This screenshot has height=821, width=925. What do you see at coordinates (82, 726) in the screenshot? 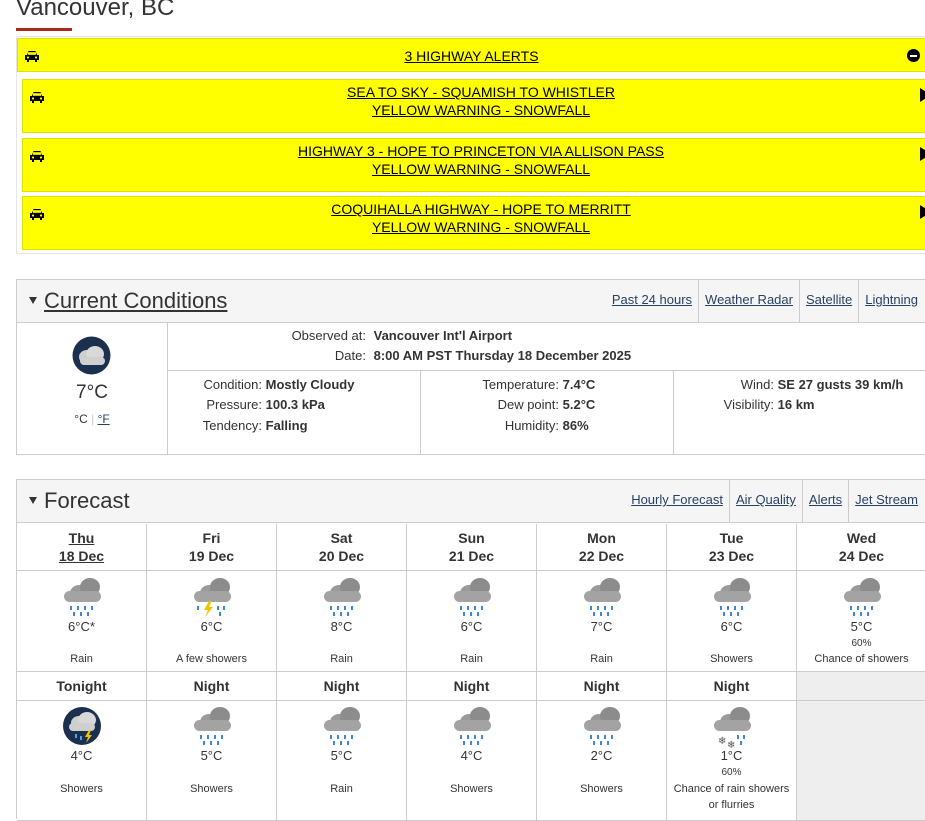
I see `night-showers-icon` at bounding box center [82, 726].